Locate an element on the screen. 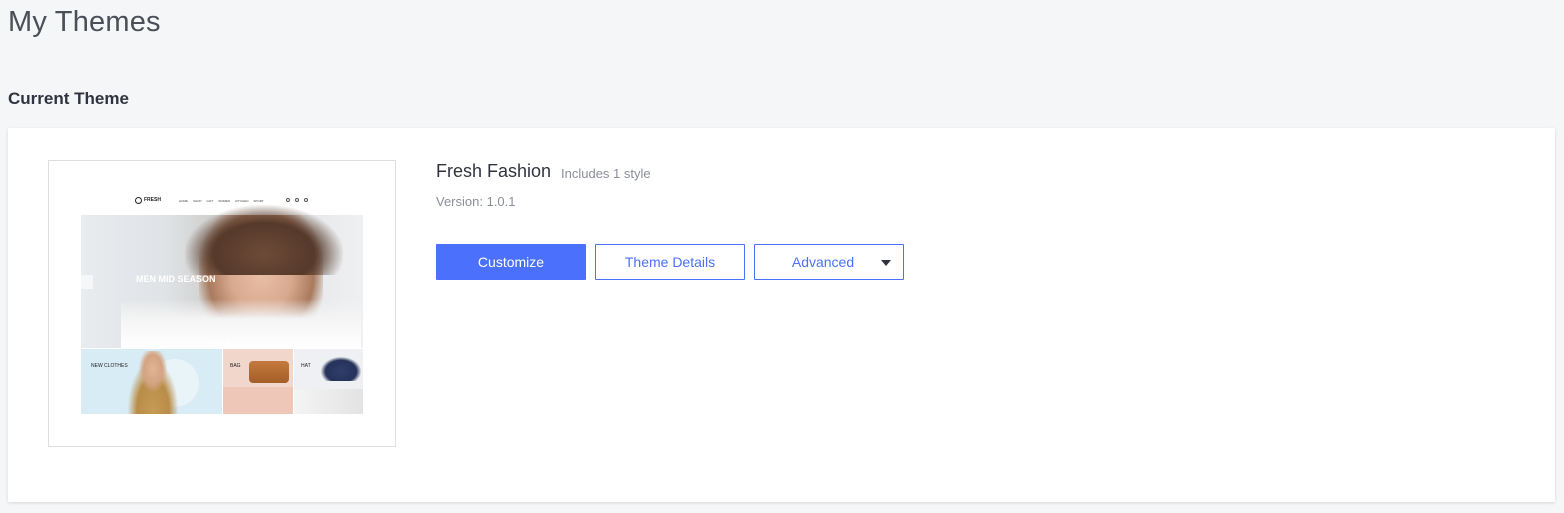 This screenshot has height=513, width=1564. preview-prev-arrow-icon is located at coordinates (87, 282).